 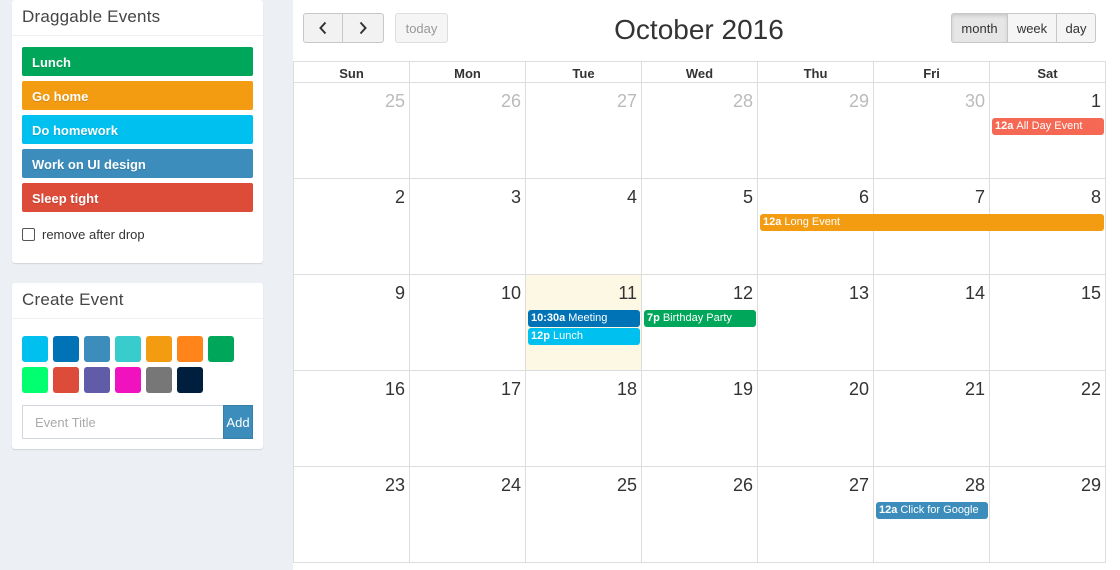 What do you see at coordinates (510, 485) in the screenshot?
I see `day-number: 24` at bounding box center [510, 485].